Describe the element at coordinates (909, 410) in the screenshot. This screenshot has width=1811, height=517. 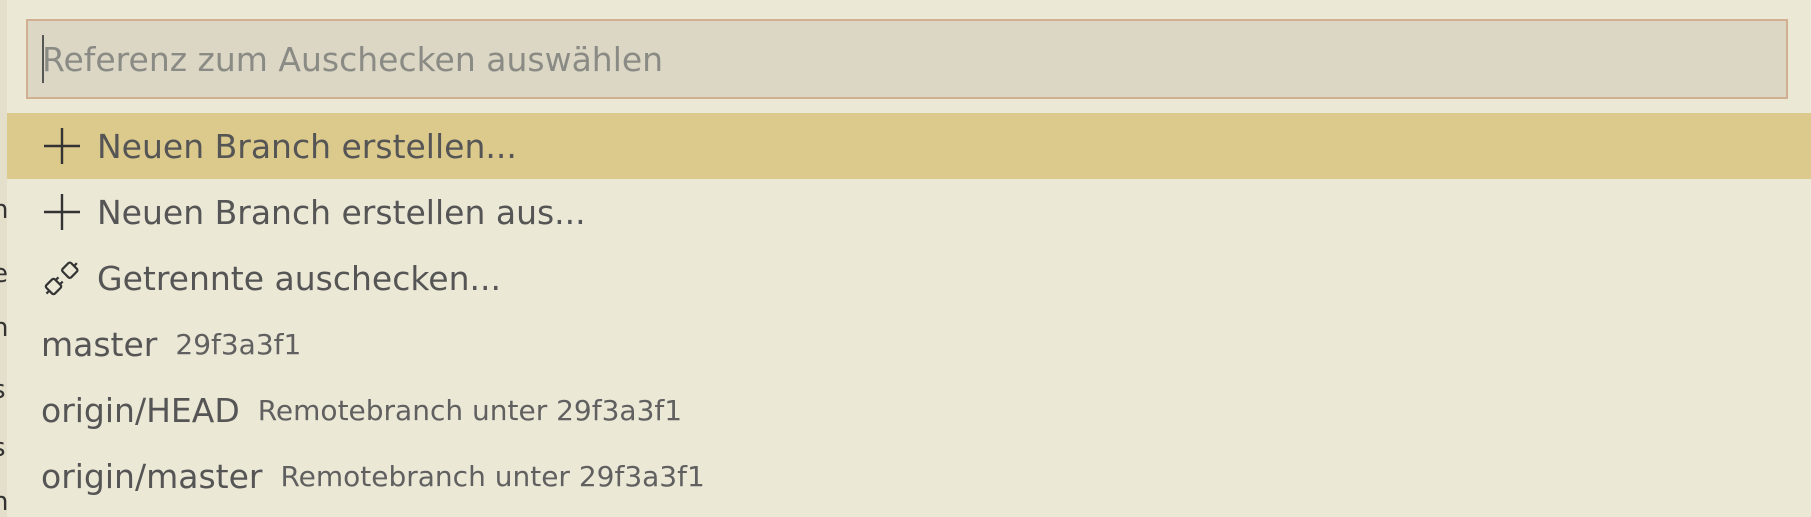
I see `ref-item-origin-head: origin/HEAD Remotebranch unter 29f3a3f1` at that location.